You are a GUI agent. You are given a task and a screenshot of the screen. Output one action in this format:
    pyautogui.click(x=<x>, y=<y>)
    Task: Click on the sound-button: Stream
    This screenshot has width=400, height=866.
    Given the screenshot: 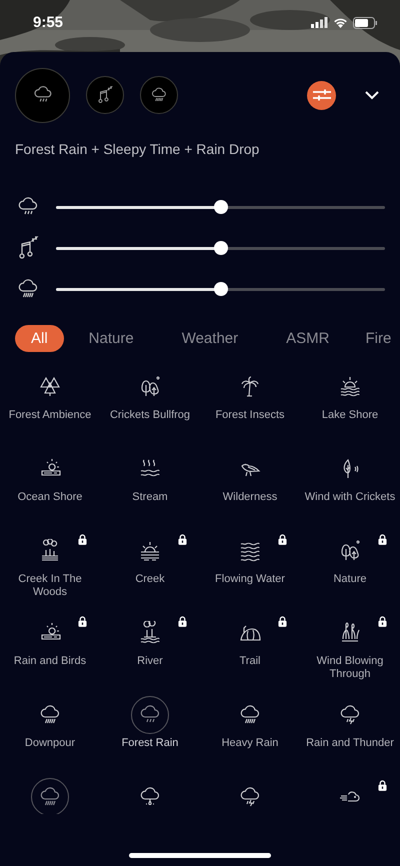 What is the action you would take?
    pyautogui.click(x=150, y=489)
    